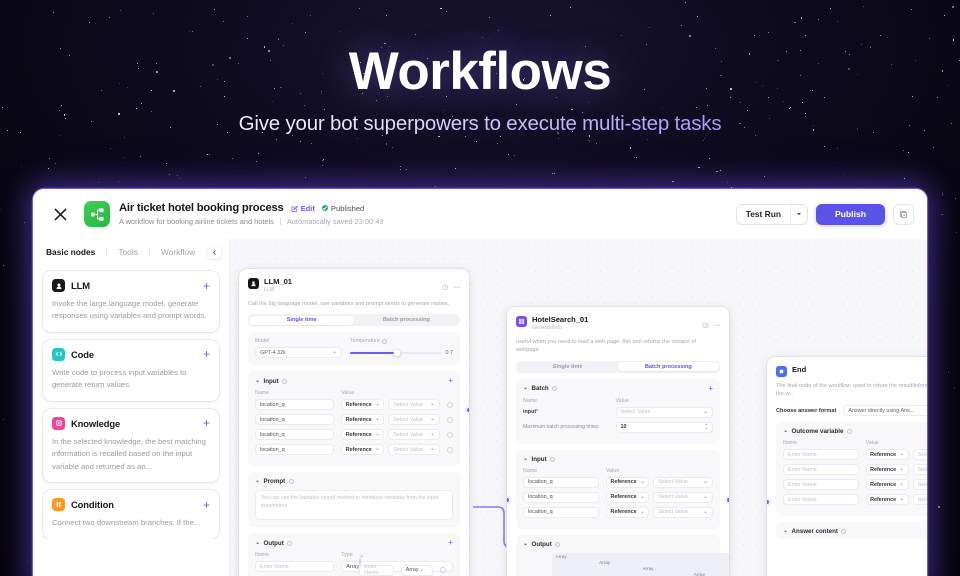 The width and height of the screenshot is (960, 576). Describe the element at coordinates (183, 252) in the screenshot. I see `tab-workflow: Workflow` at that location.